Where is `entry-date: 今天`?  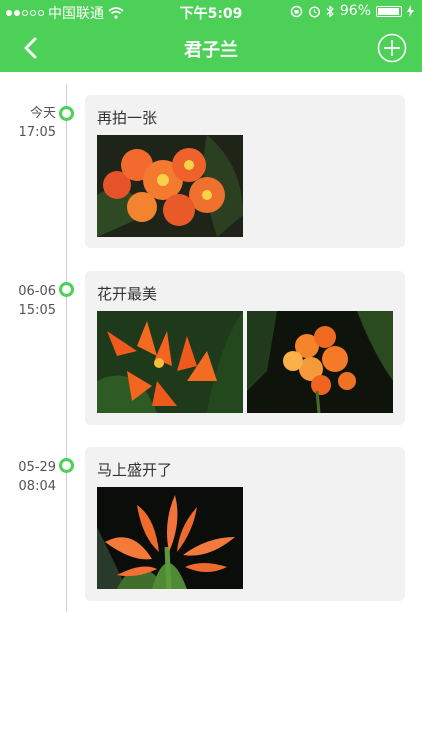 entry-date: 今天 is located at coordinates (42, 113).